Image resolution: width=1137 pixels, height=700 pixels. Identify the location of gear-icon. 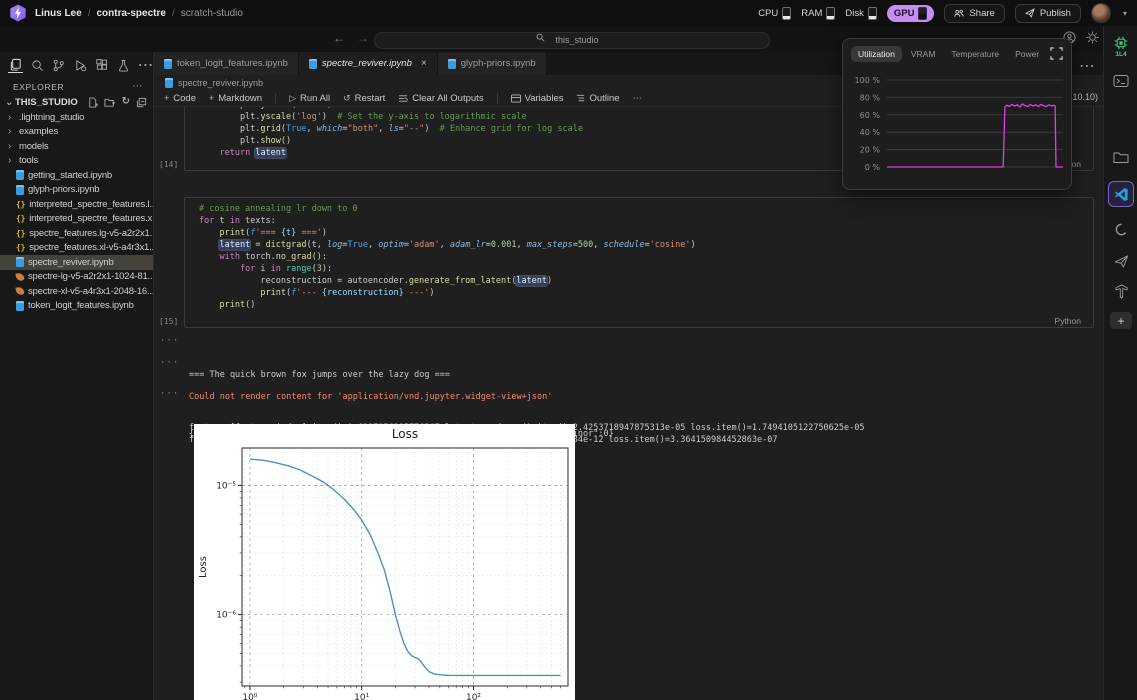
(1092, 37).